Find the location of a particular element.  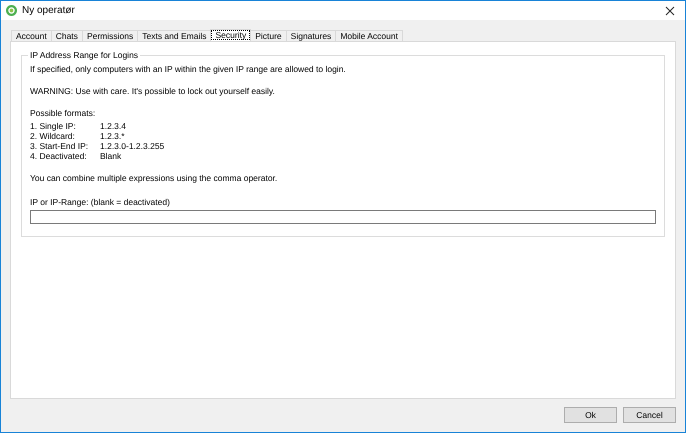

ip-range-field is located at coordinates (343, 217).